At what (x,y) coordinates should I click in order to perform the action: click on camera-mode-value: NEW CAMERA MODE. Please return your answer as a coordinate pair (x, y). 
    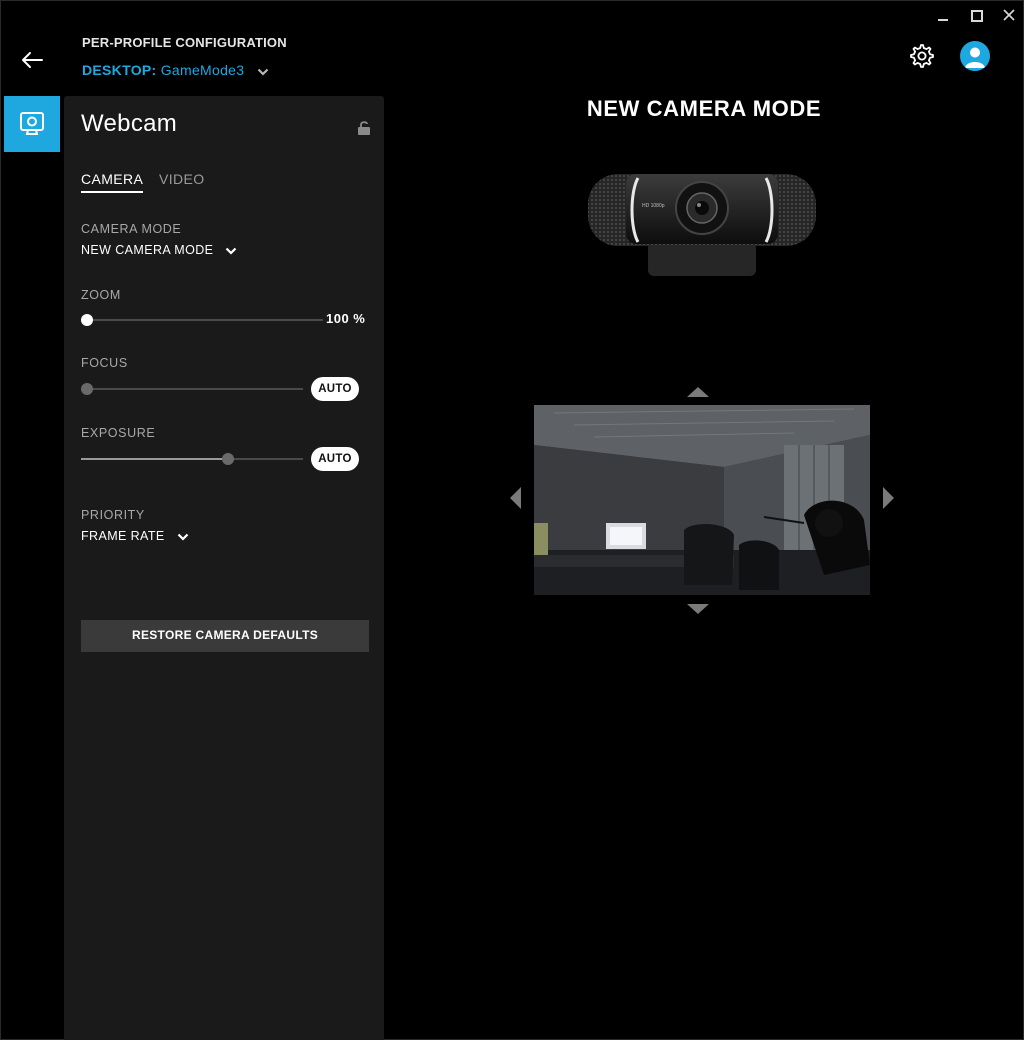
    Looking at the image, I should click on (147, 250).